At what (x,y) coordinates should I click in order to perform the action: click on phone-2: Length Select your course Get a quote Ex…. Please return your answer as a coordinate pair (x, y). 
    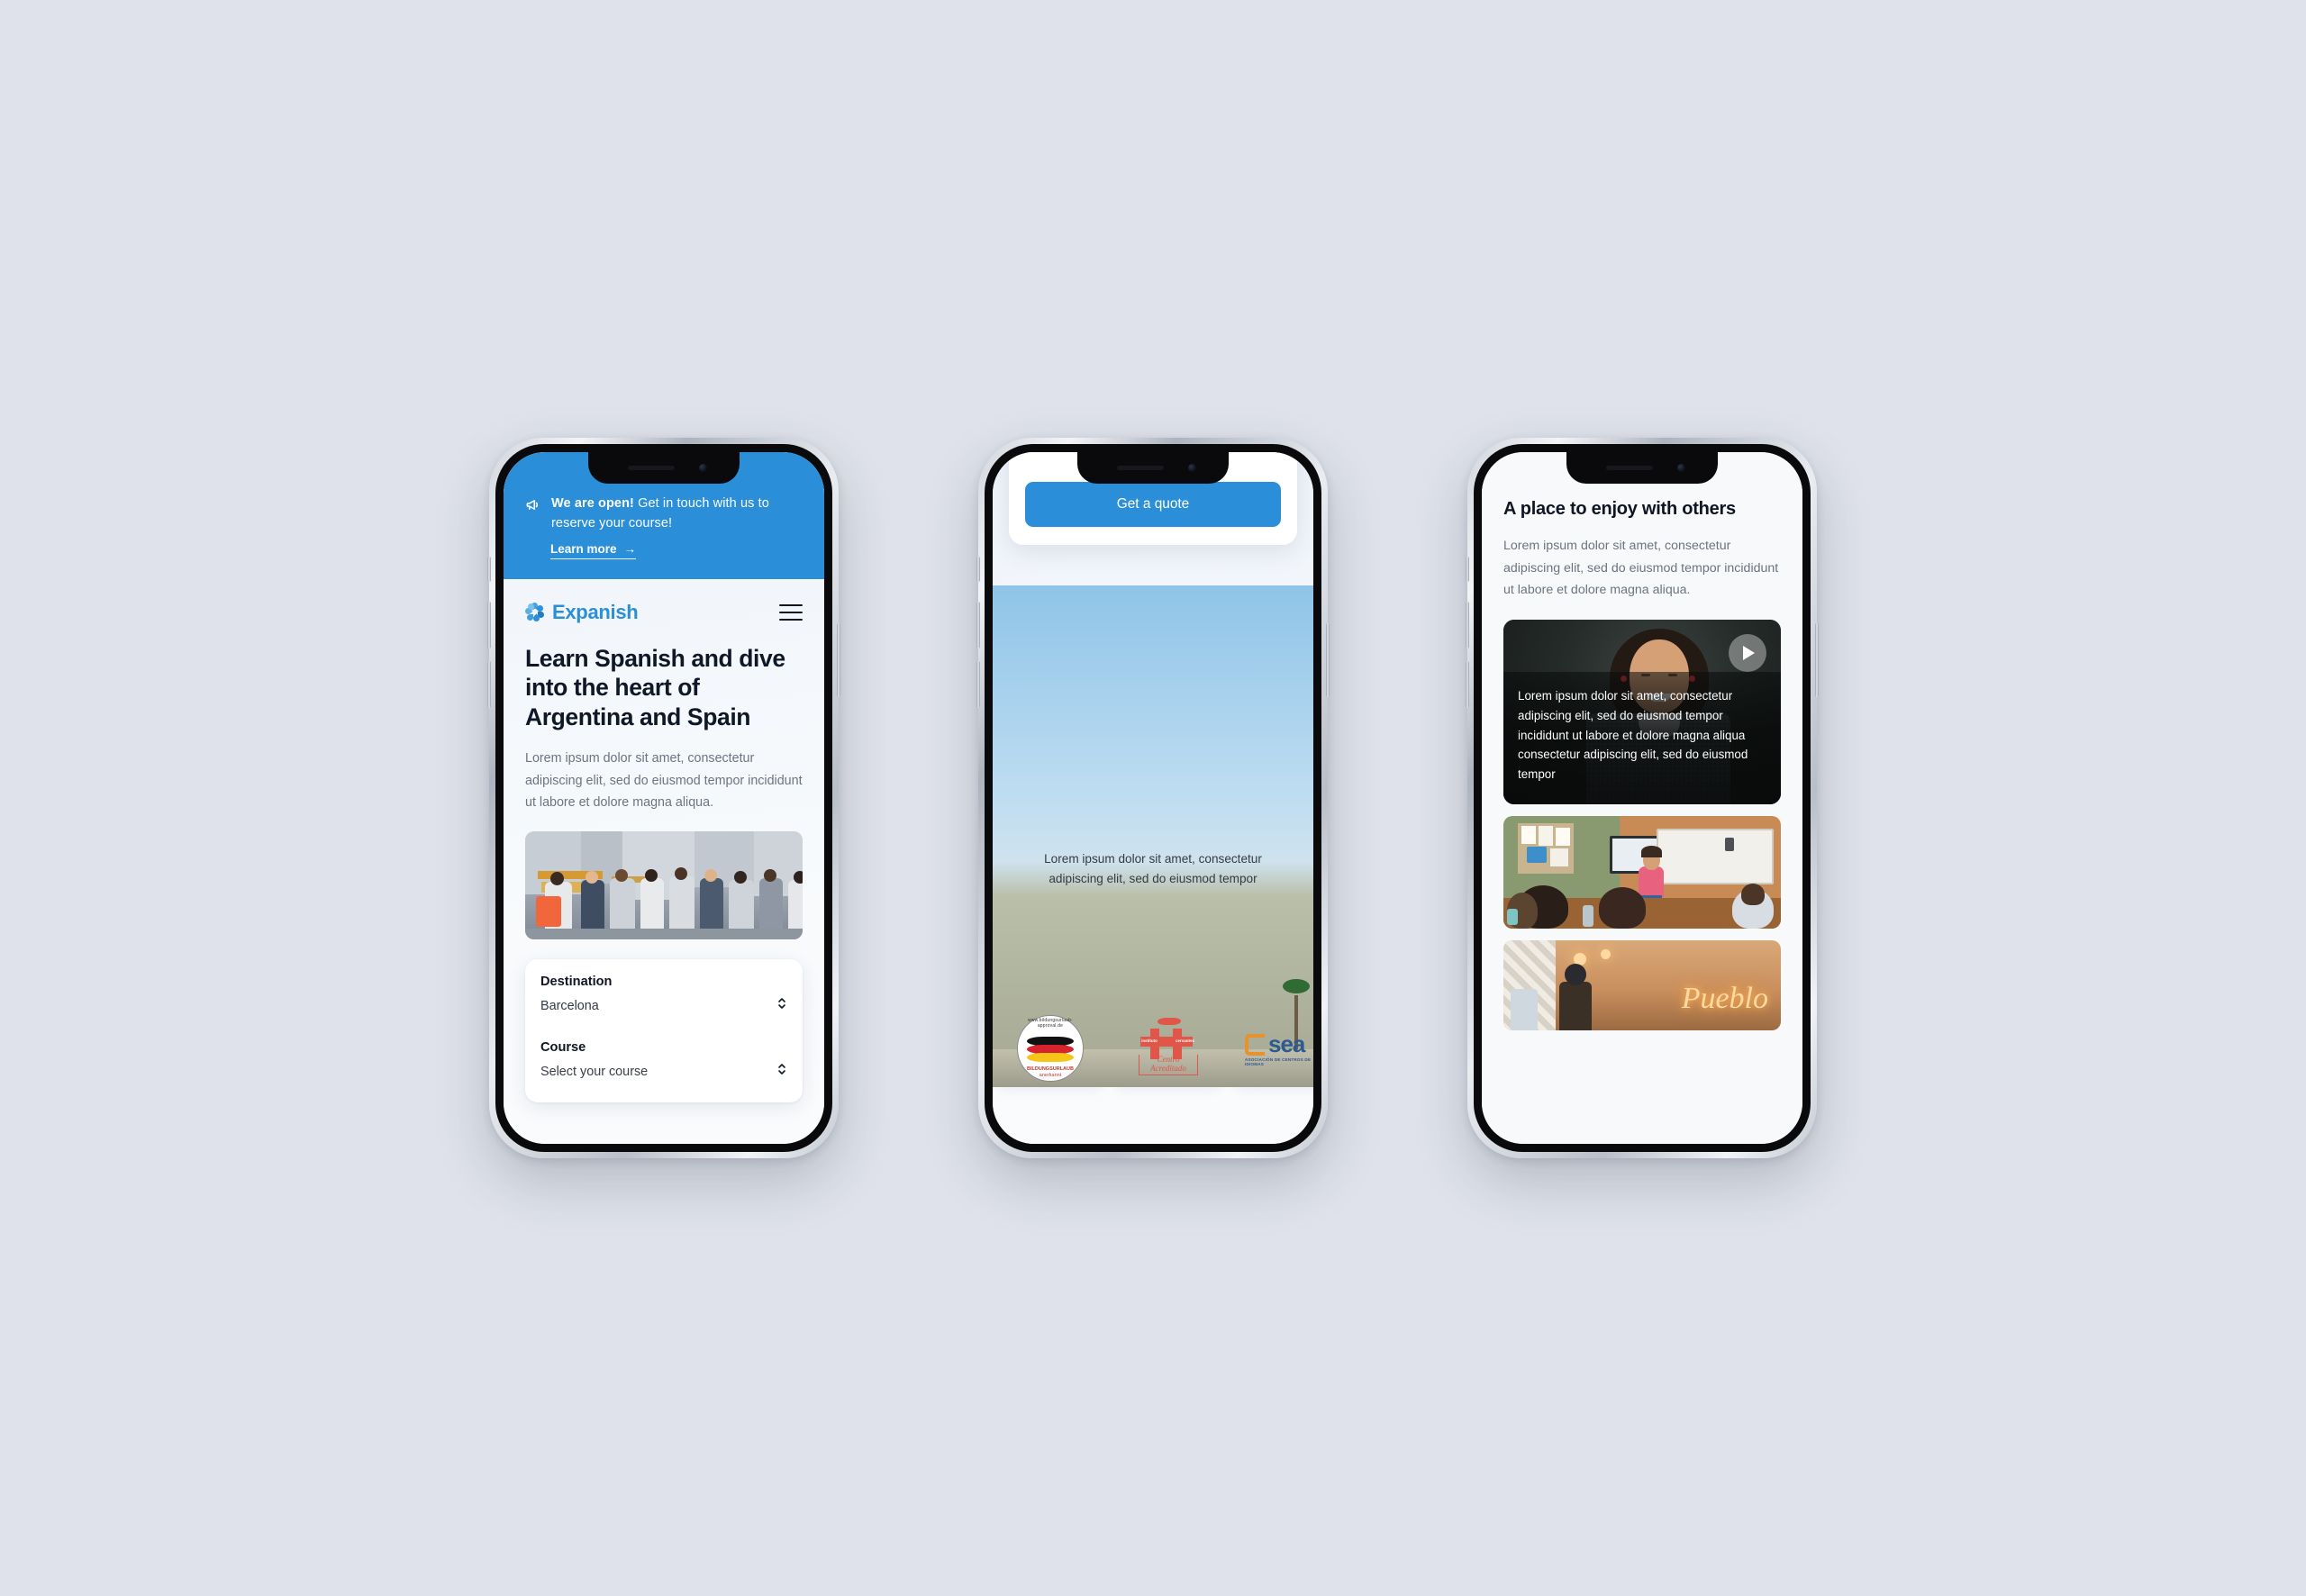
    Looking at the image, I should click on (1153, 798).